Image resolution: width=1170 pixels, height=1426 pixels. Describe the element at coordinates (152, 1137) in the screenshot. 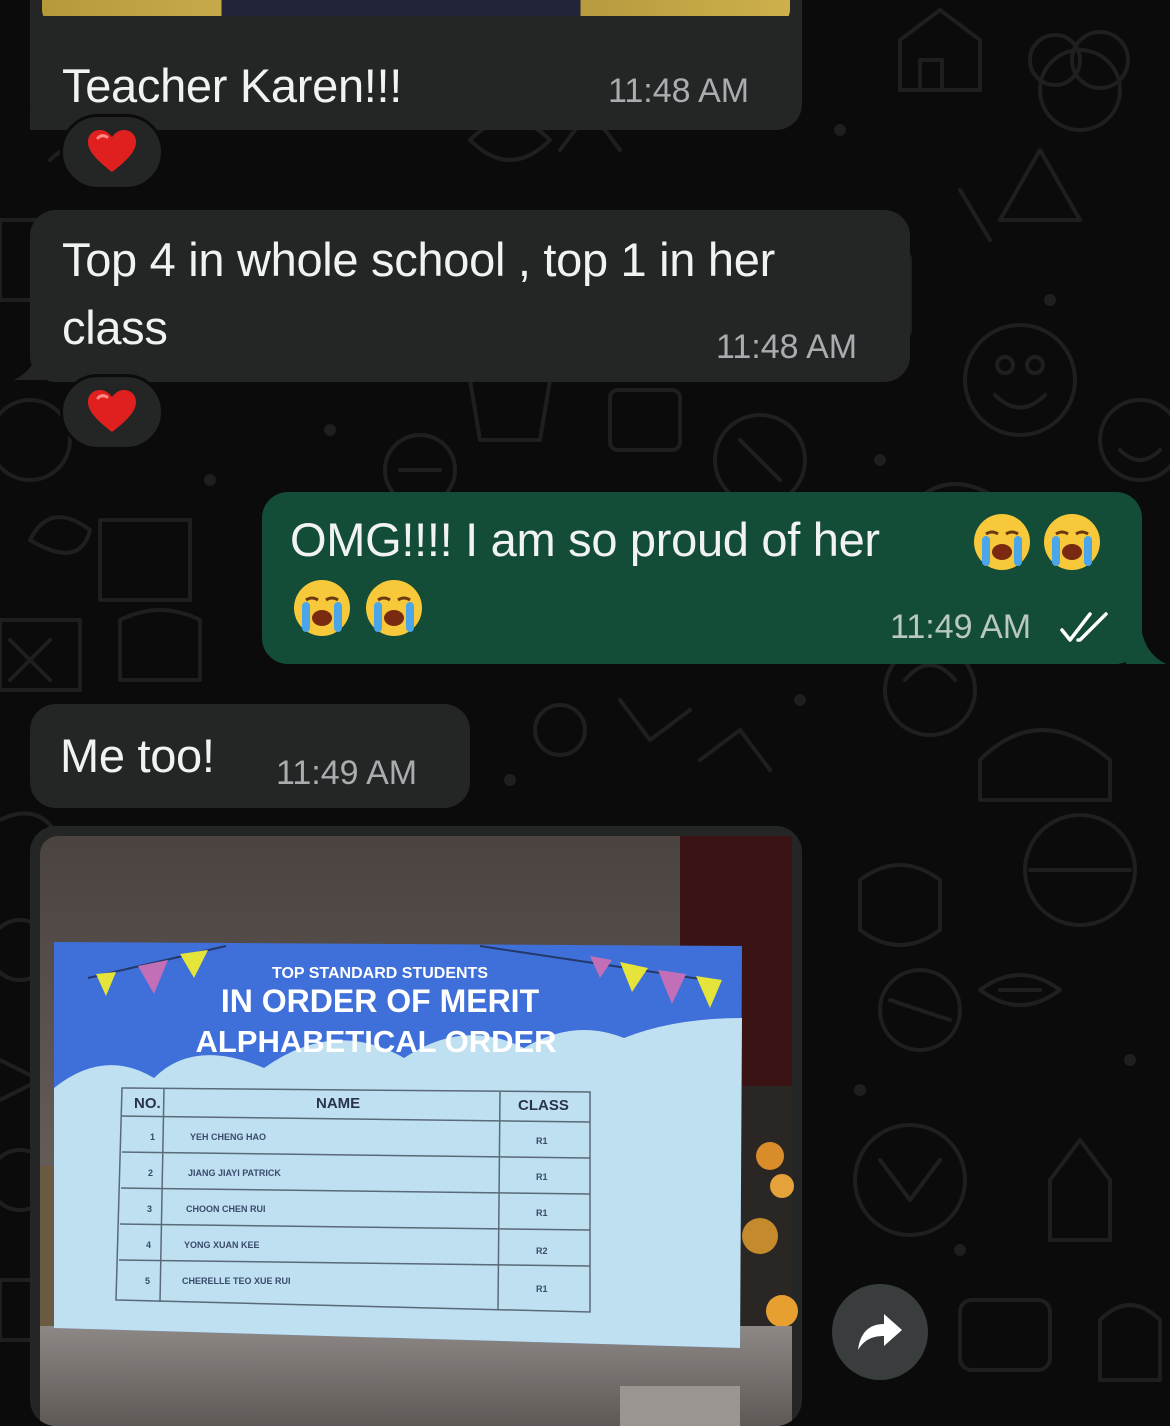

I see `table-cell-no: 1` at that location.